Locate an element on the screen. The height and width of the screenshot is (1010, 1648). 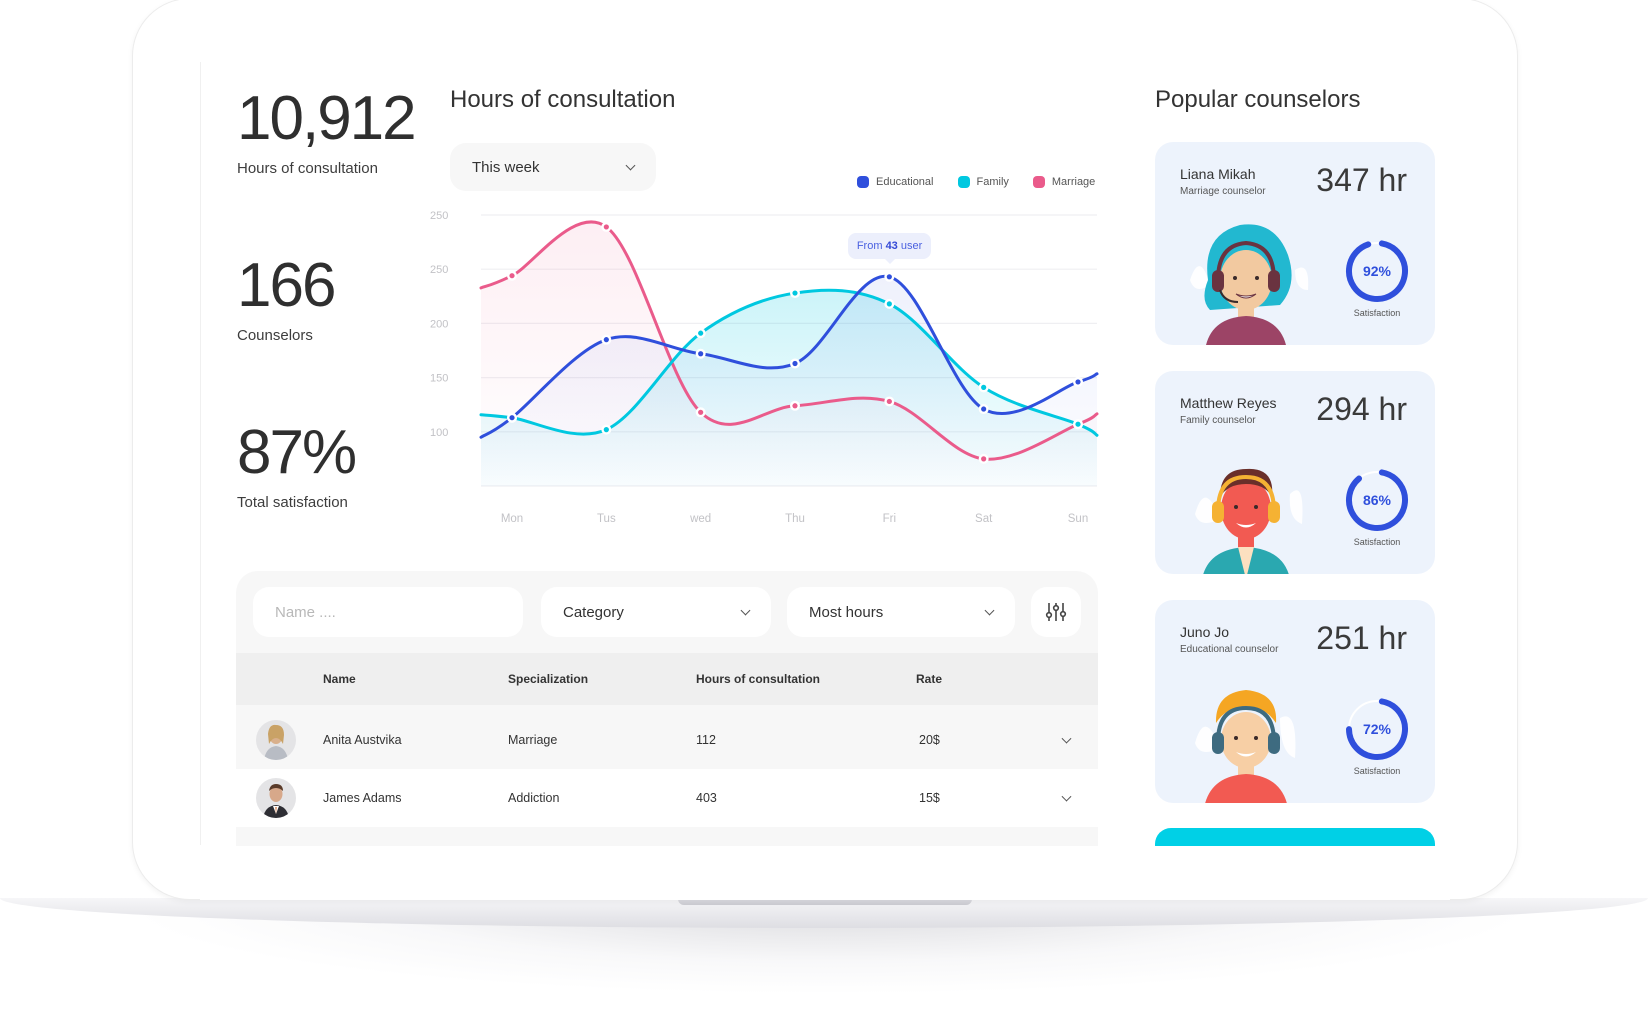
satisfaction-ring: 92% is located at coordinates (1377, 271).